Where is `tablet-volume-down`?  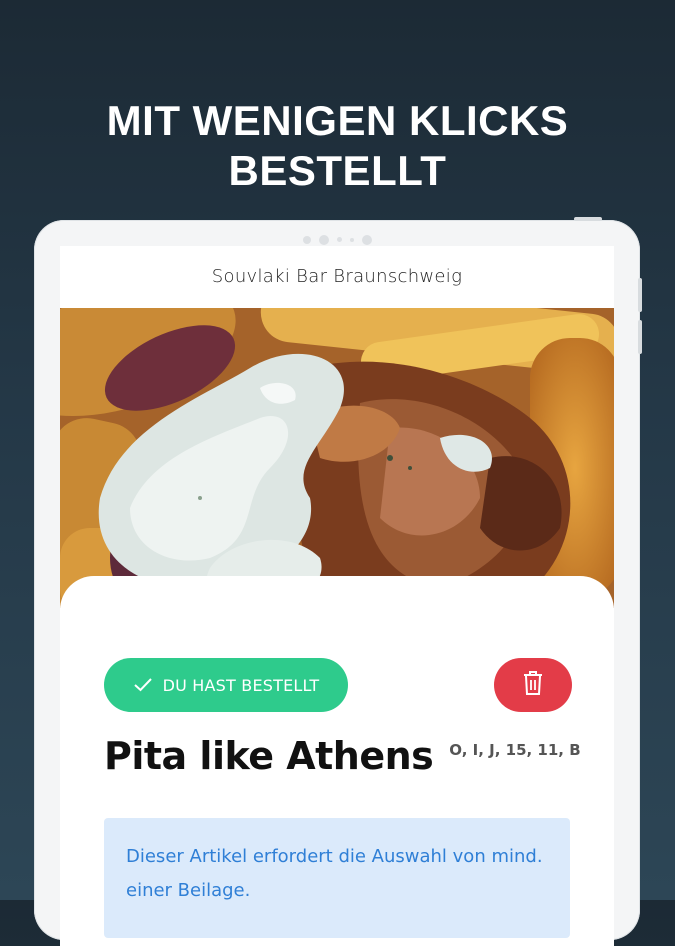
tablet-volume-down is located at coordinates (640, 337).